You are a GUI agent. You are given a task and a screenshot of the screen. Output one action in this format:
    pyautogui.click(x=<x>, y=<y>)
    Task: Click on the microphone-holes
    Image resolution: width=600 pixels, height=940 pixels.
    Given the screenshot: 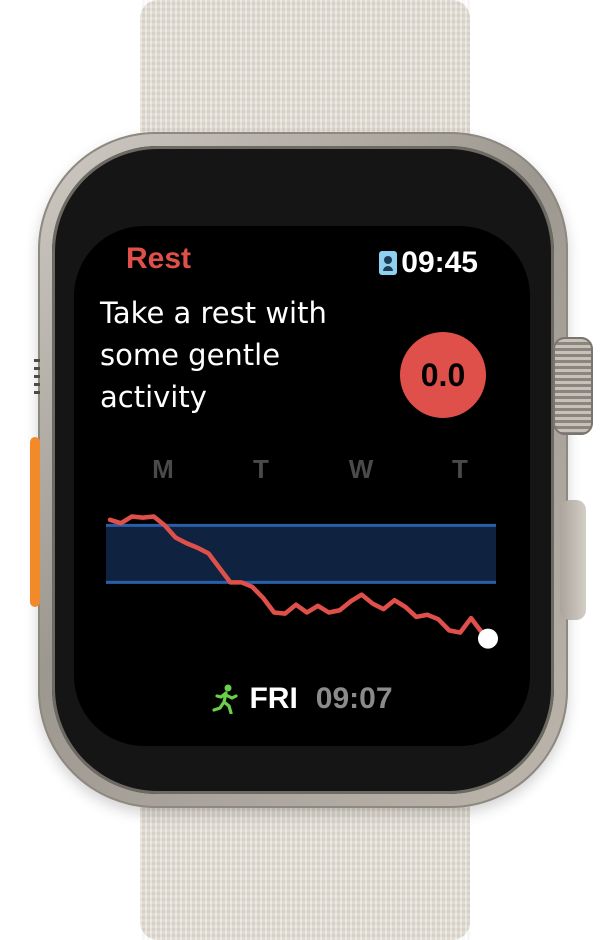 What is the action you would take?
    pyautogui.click(x=37, y=374)
    